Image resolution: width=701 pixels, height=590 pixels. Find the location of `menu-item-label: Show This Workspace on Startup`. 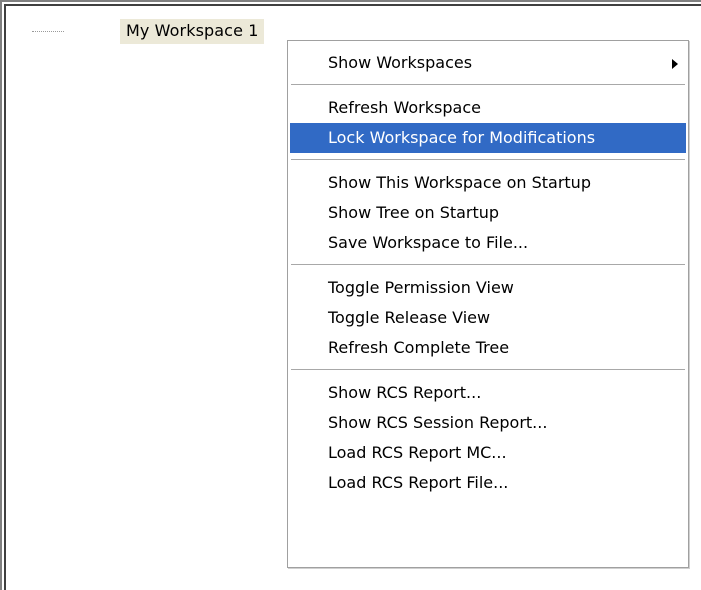

menu-item-label: Show This Workspace on Startup is located at coordinates (459, 182).